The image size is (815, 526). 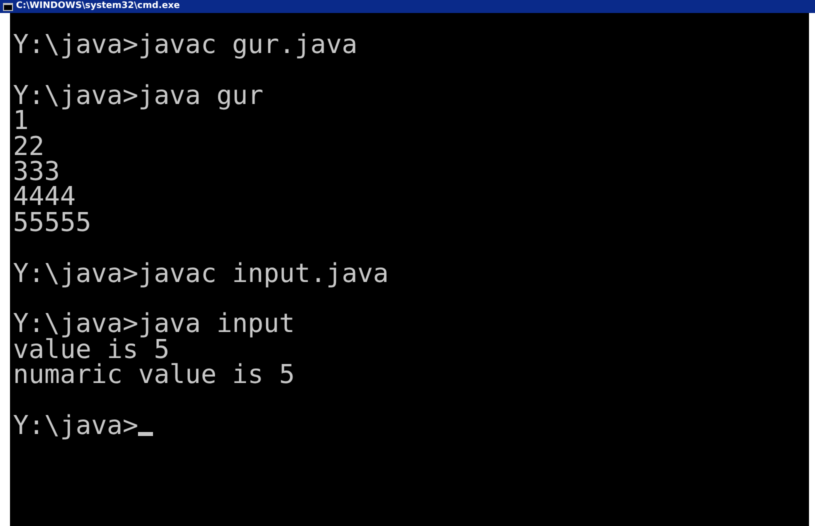 I want to click on window-title: C:\WINDOWS\system32\cmd.exe, so click(x=98, y=6).